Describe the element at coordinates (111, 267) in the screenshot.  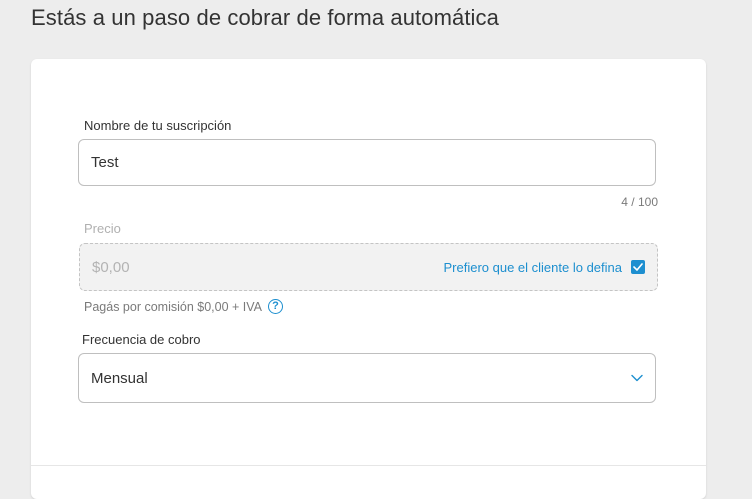
I see `price-placeholder: $0,00` at that location.